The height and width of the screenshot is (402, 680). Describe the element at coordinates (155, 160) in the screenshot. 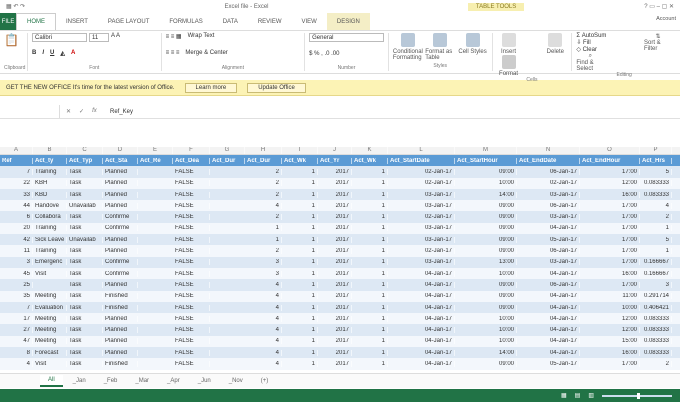

I see `table-header-cell: Act_Re` at that location.